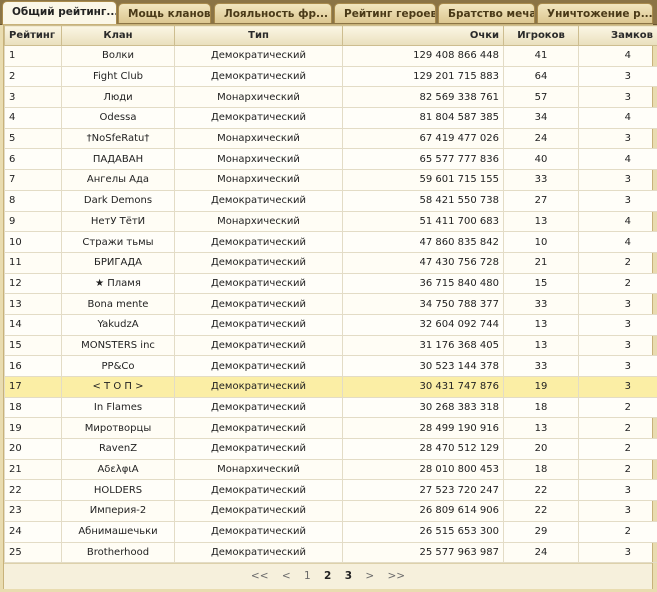 The image size is (657, 592). I want to click on col-header-rank: Рейтинг, so click(33, 35).